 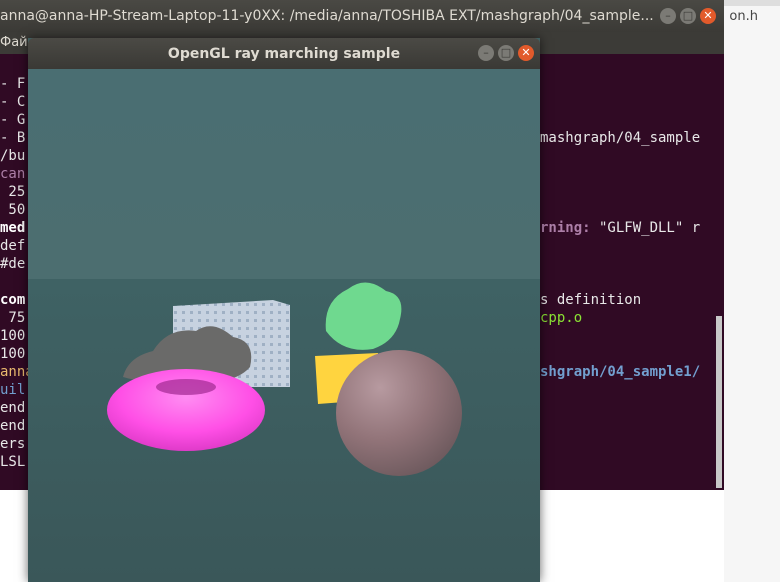 What do you see at coordinates (13, 102) in the screenshot?
I see `terminal-line: - C` at bounding box center [13, 102].